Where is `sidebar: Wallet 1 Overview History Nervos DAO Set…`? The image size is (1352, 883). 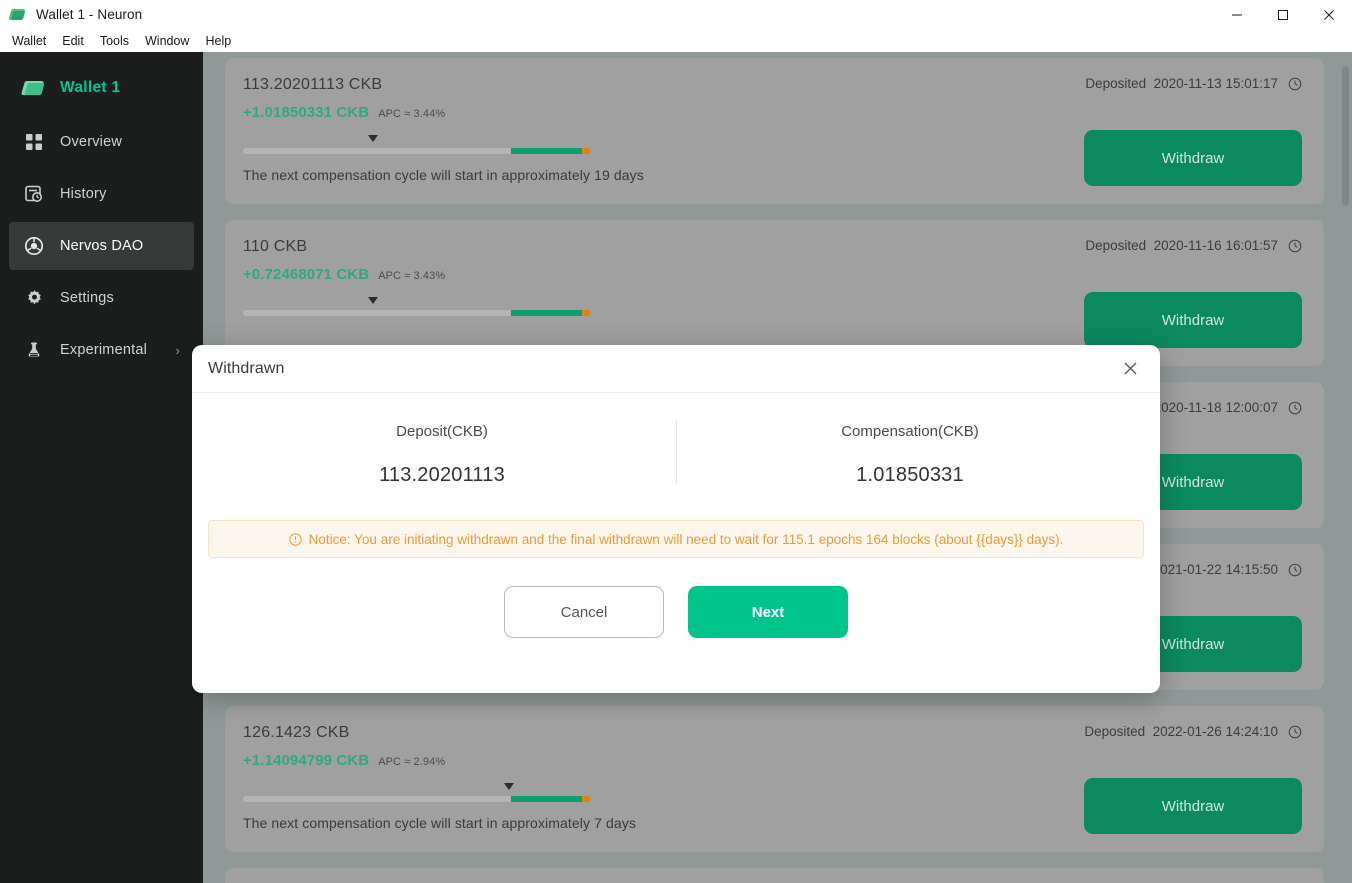 sidebar: Wallet 1 Overview History Nervos DAO Set… is located at coordinates (101, 467).